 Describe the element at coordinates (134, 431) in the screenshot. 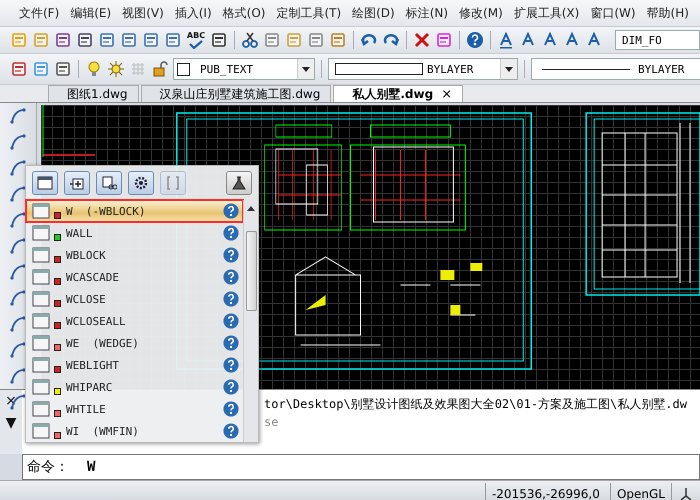

I see `command-list-item: WI (WMFIN)` at that location.